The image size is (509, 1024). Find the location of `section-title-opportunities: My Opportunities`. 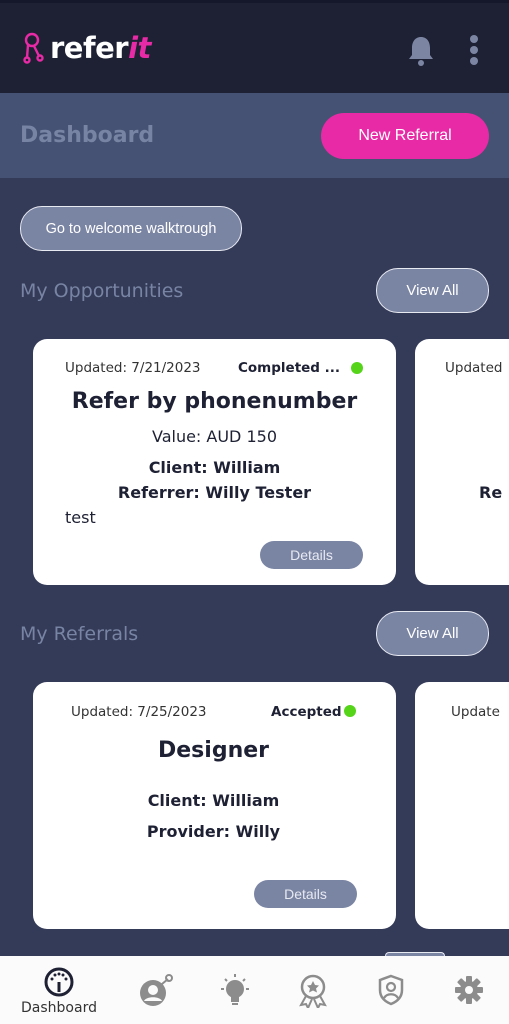

section-title-opportunities: My Opportunities is located at coordinates (102, 291).